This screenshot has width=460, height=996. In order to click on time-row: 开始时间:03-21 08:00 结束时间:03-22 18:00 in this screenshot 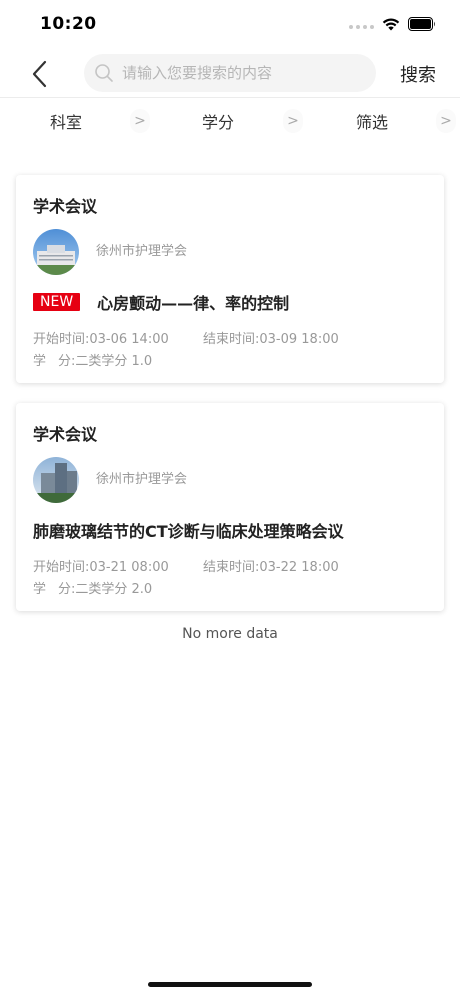, I will do `click(186, 565)`.